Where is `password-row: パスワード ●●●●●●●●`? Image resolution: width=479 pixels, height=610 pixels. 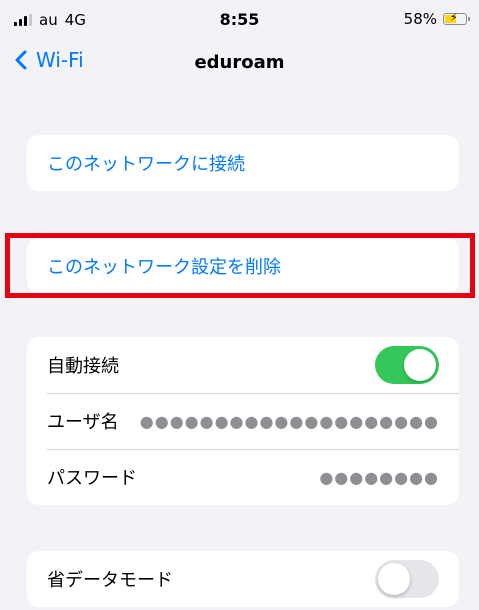
password-row: パスワード ●●●●●●●● is located at coordinates (243, 477).